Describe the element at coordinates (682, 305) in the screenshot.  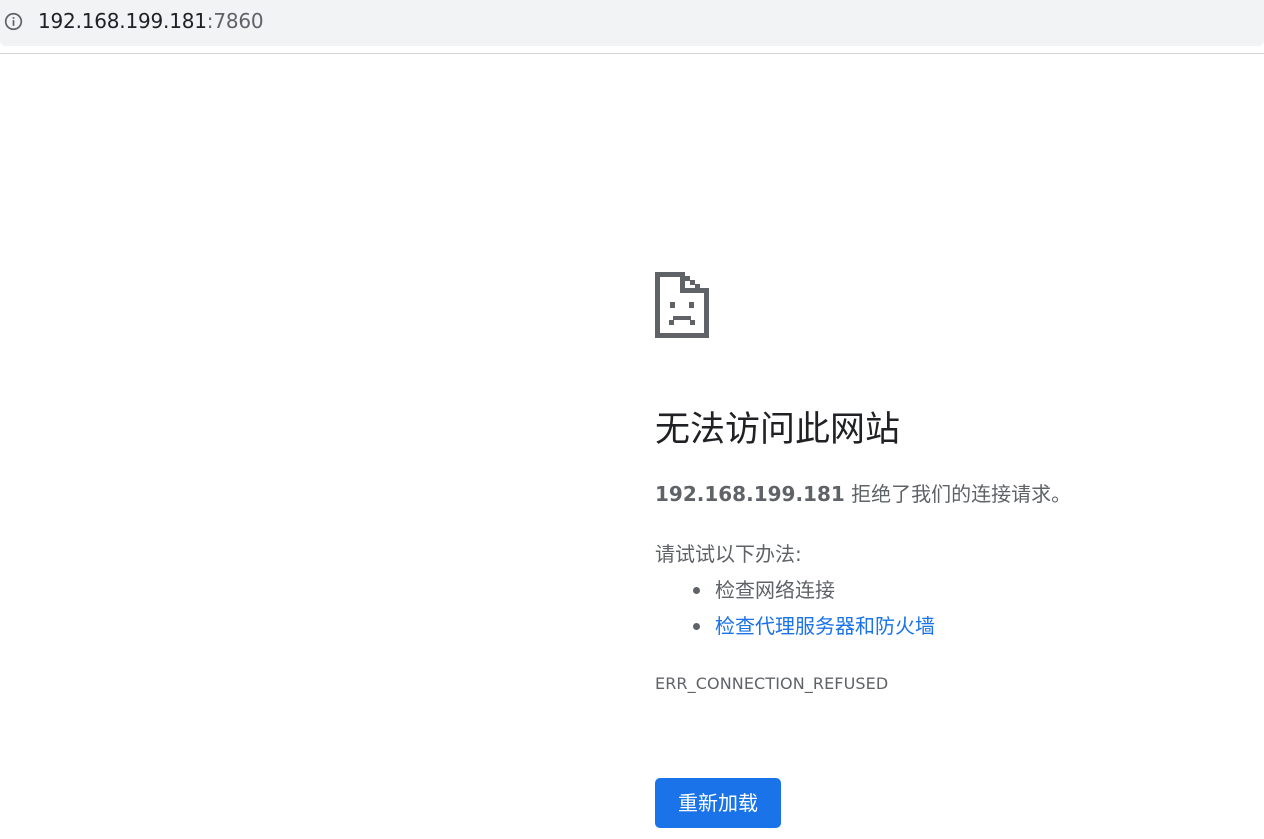
I see `sad-page-icon` at that location.